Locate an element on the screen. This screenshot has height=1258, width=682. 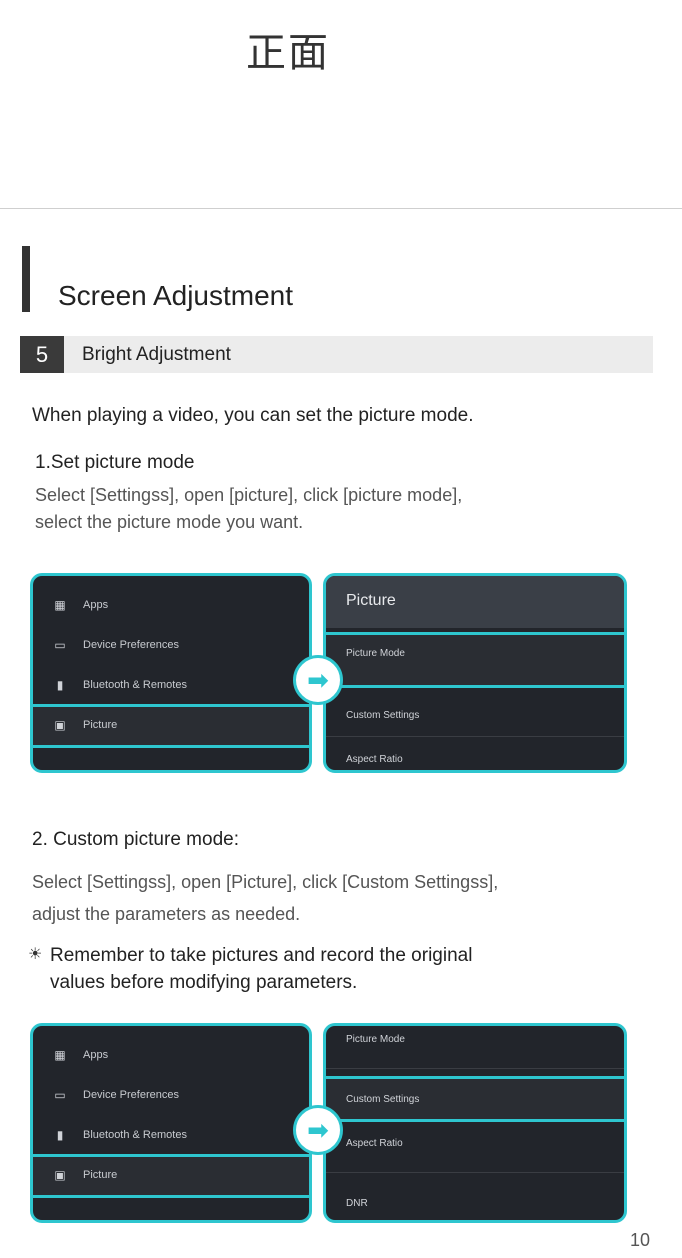
title-accent-bar is located at coordinates (26, 279).